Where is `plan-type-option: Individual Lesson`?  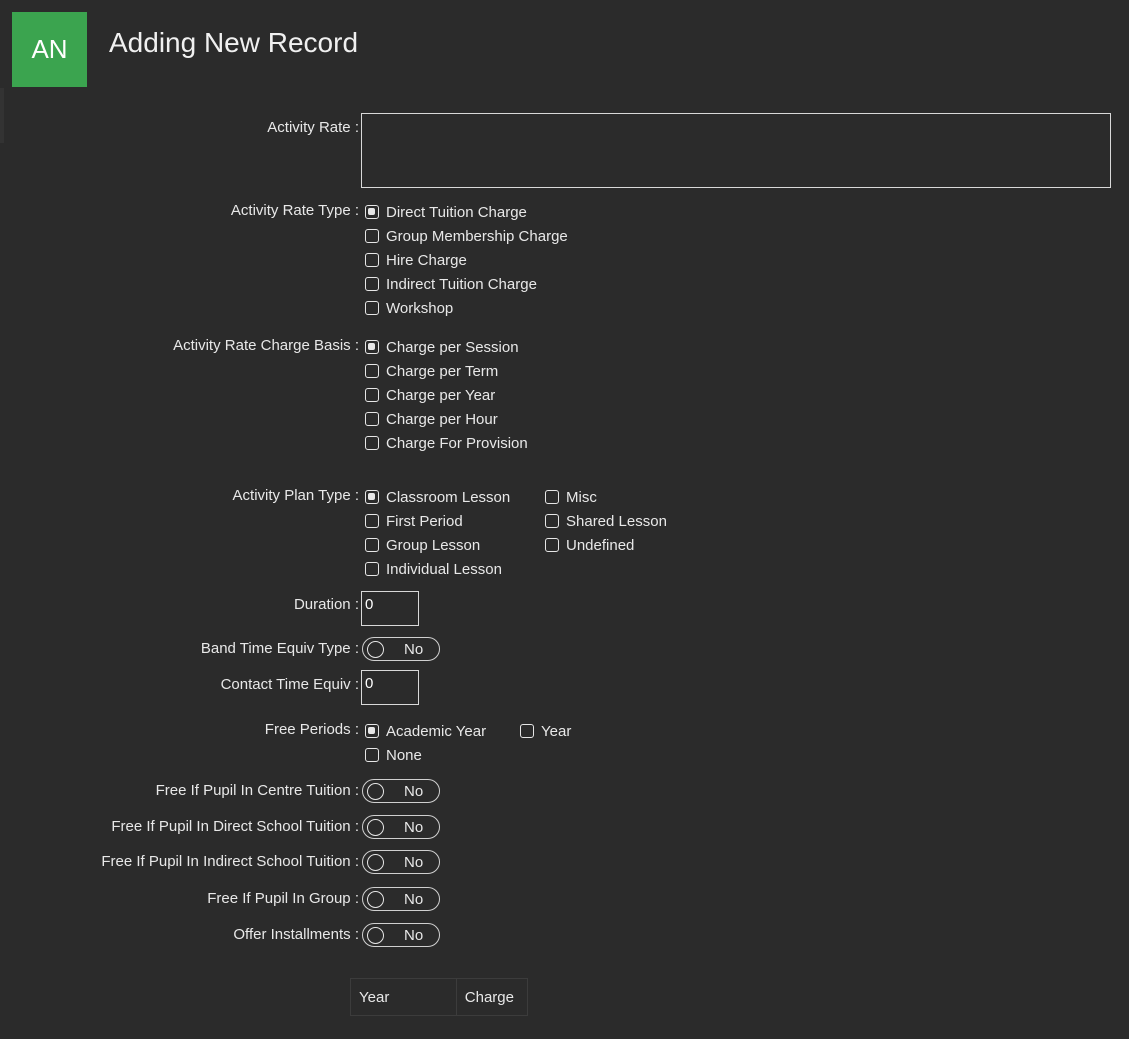 plan-type-option: Individual Lesson is located at coordinates (433, 569).